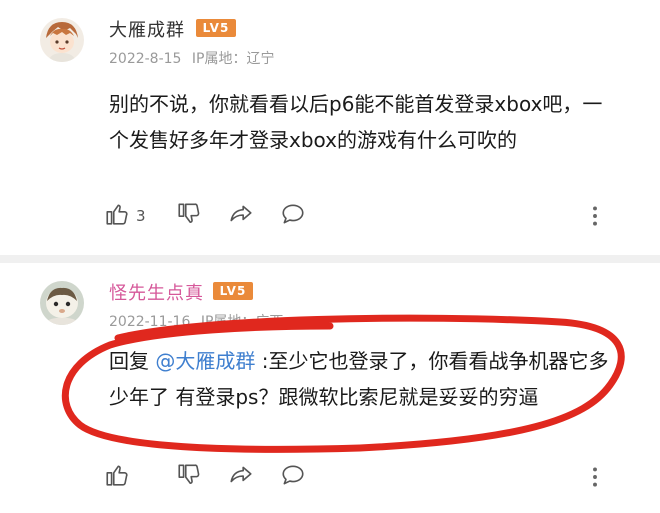 The width and height of the screenshot is (660, 513). What do you see at coordinates (132, 361) in the screenshot?
I see `reply-prefix: 回复` at bounding box center [132, 361].